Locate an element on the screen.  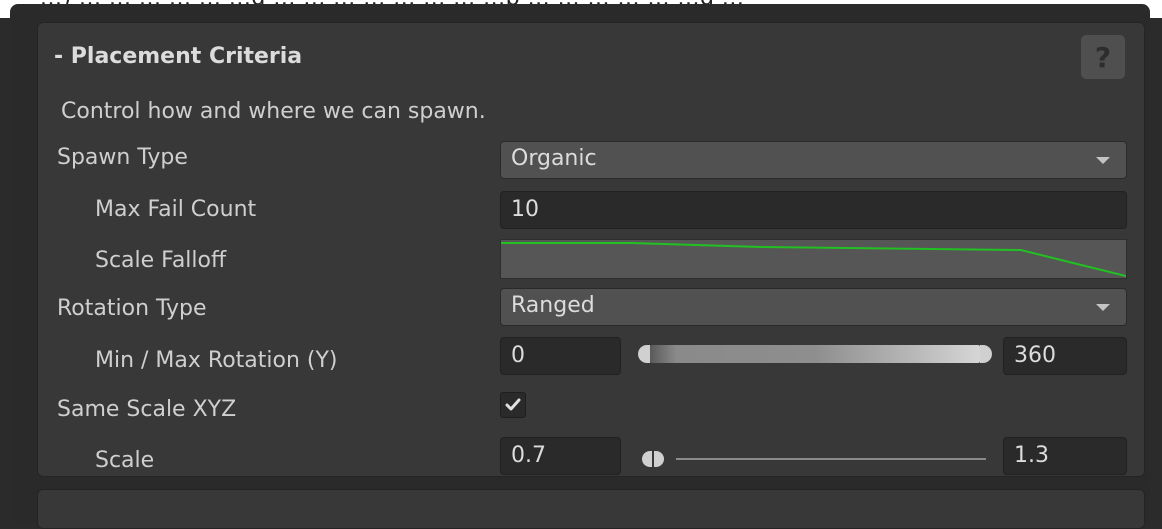
falloff-curve-graph is located at coordinates (813, 259).